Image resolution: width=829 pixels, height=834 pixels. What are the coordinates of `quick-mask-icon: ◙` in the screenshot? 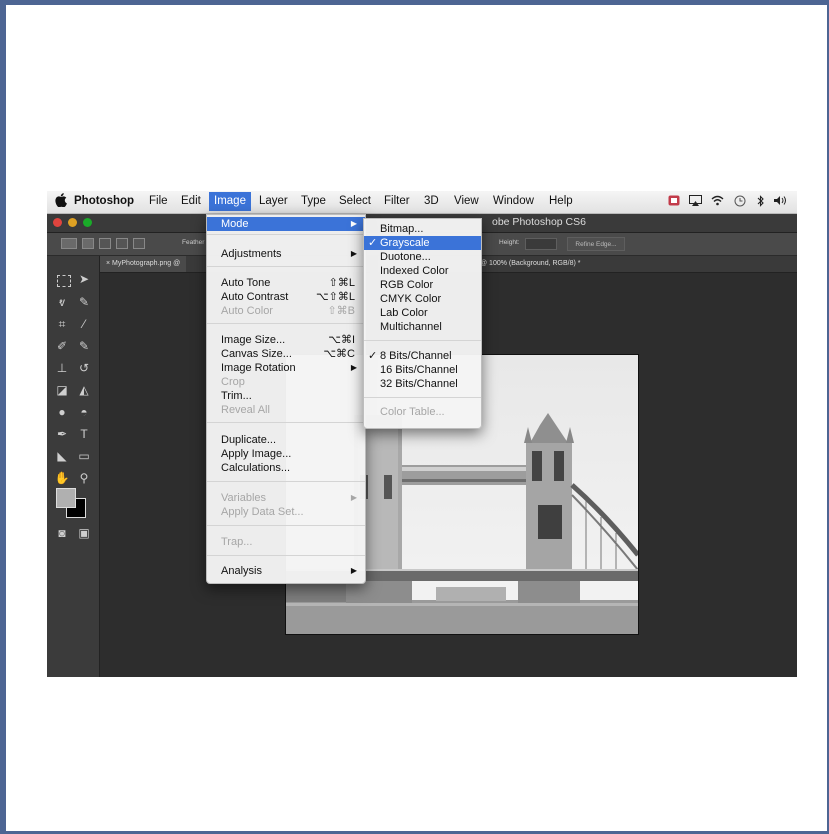 It's located at (62, 533).